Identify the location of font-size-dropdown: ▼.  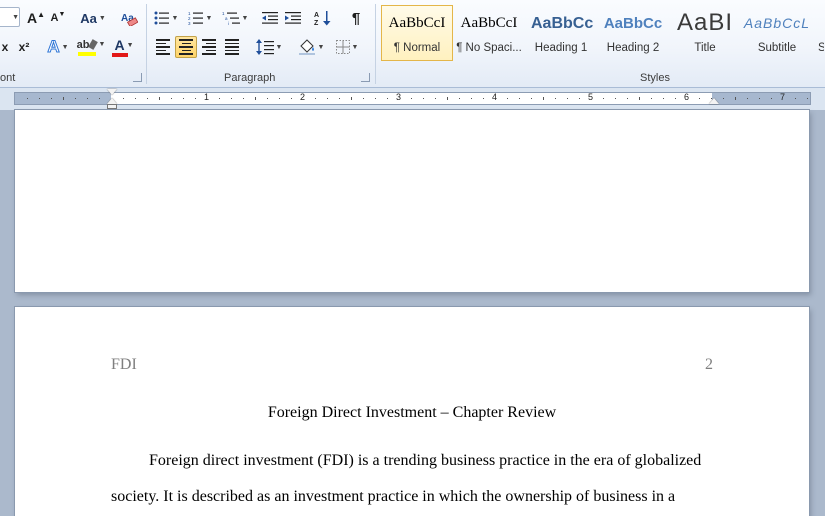
(10, 17).